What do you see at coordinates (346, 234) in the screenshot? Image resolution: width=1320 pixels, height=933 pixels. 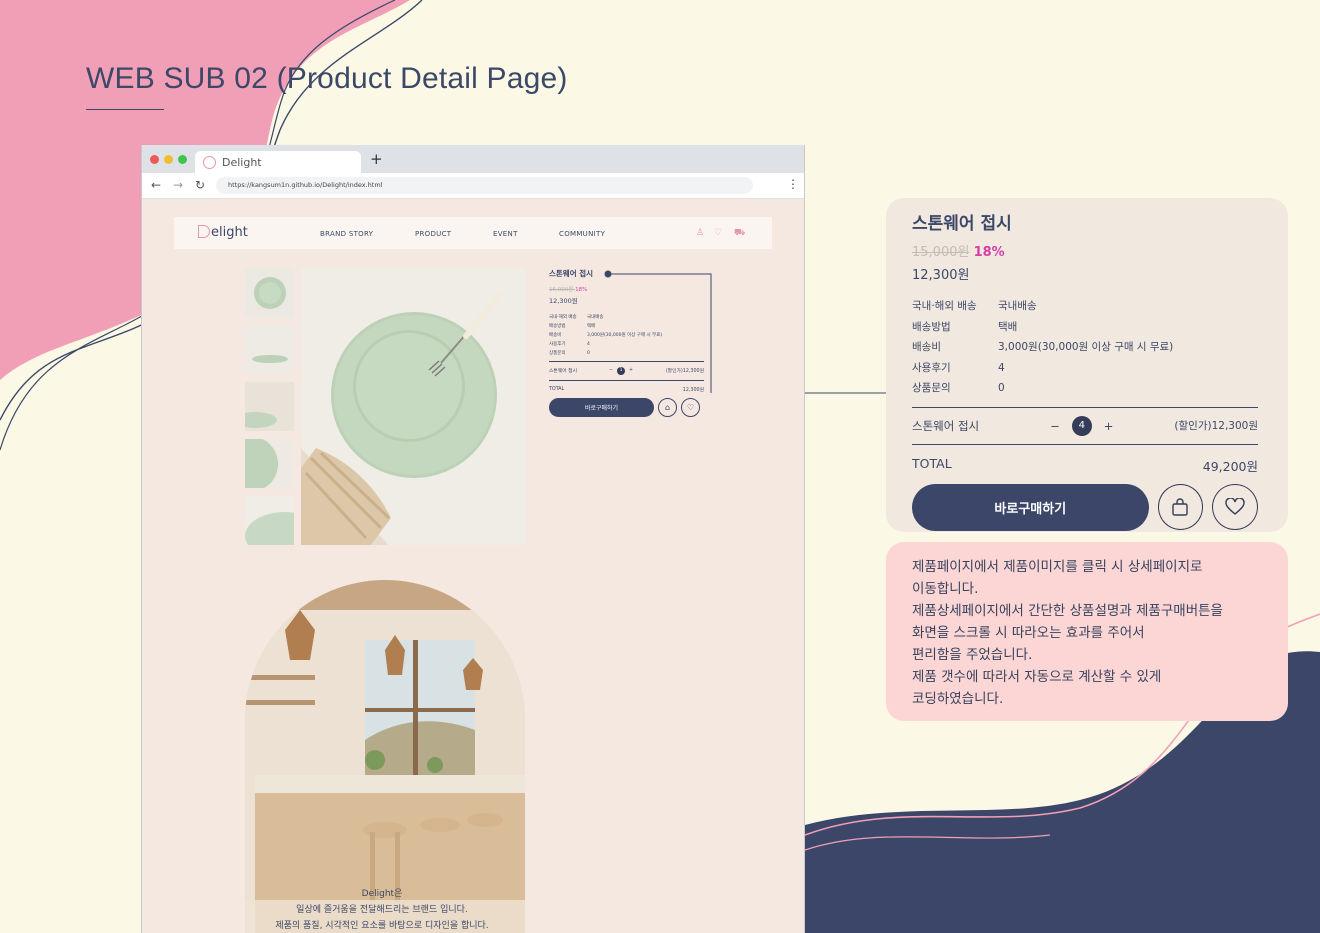 I see `nav-brand-story: BRAND STORY` at bounding box center [346, 234].